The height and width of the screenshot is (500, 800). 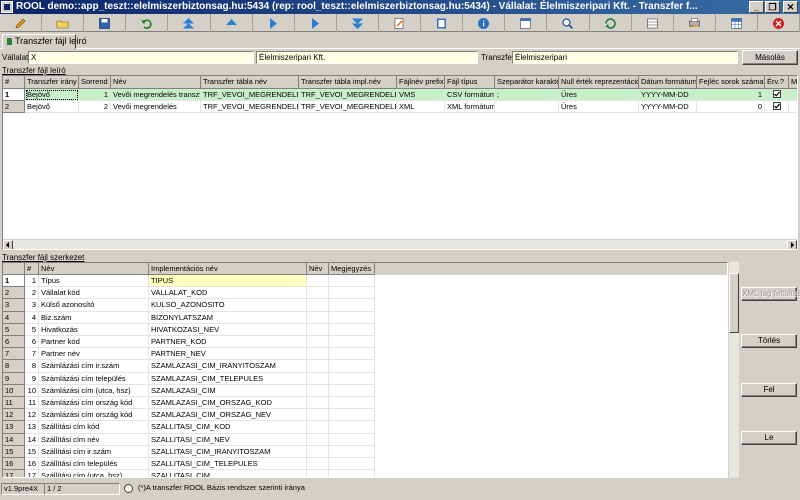 I want to click on column-header: Szeparátor karakter, so click(x=527, y=82).